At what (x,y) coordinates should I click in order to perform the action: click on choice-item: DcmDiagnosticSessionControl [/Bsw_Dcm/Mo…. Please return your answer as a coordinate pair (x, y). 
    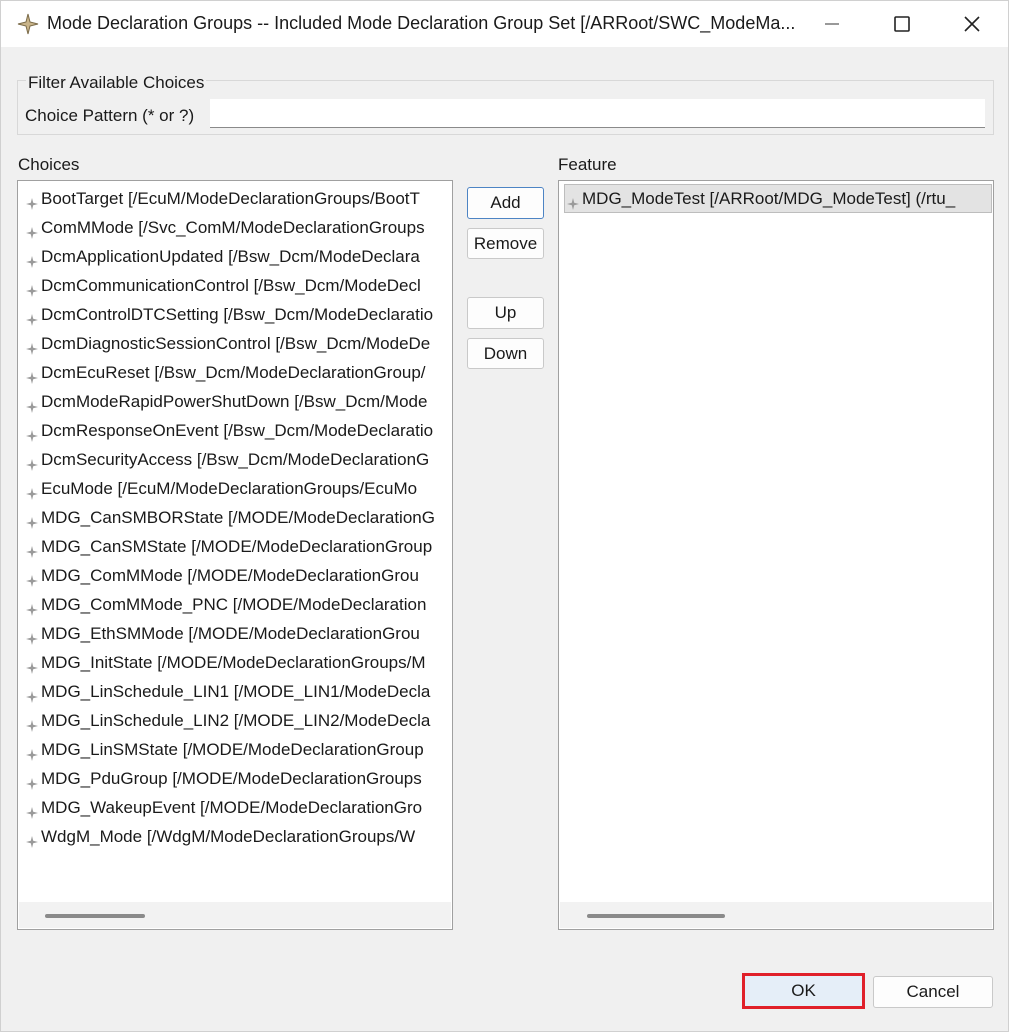
    Looking at the image, I should click on (227, 344).